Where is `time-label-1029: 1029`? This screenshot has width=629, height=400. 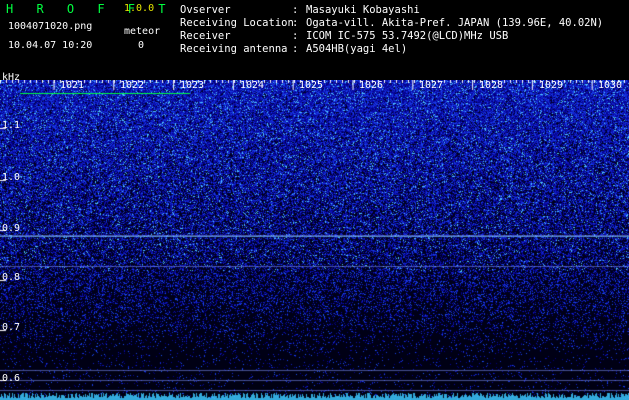
time-label-1029: 1029 is located at coordinates (551, 85).